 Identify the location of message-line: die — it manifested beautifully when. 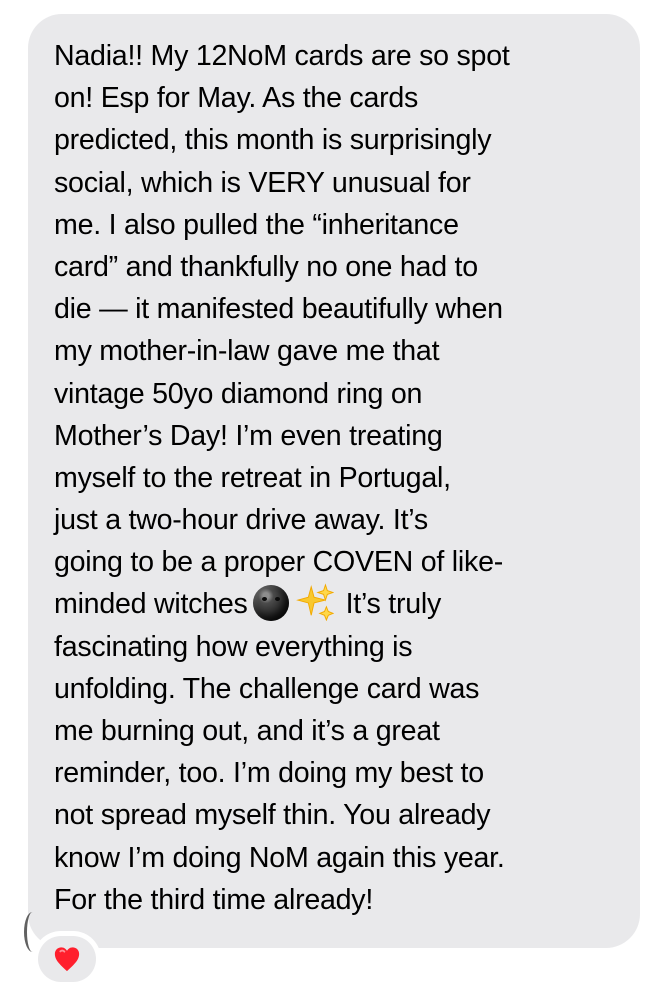
(278, 309).